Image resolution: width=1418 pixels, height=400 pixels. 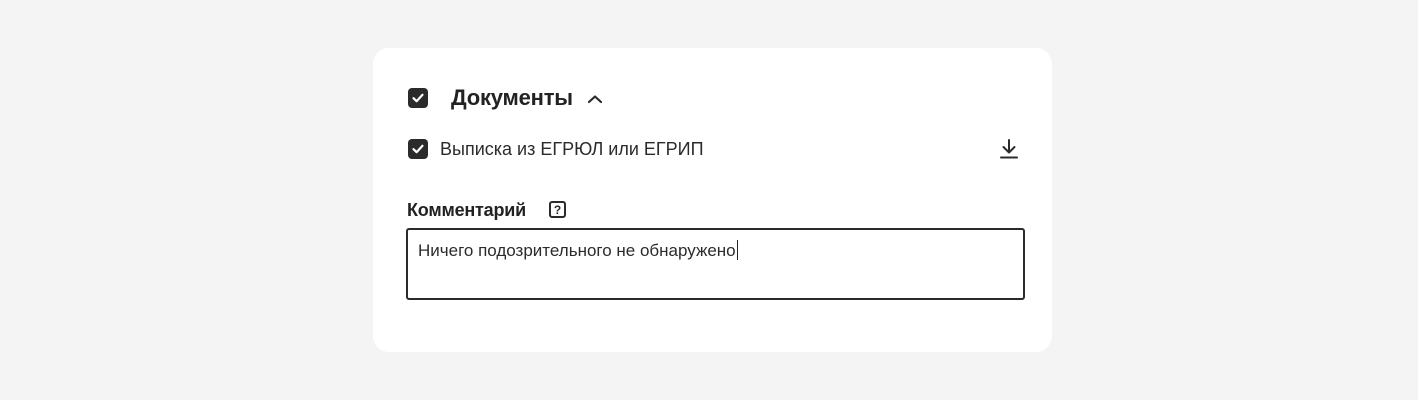 I want to click on comment-textarea: Ничего подозрительного не обнаружено, so click(x=715, y=264).